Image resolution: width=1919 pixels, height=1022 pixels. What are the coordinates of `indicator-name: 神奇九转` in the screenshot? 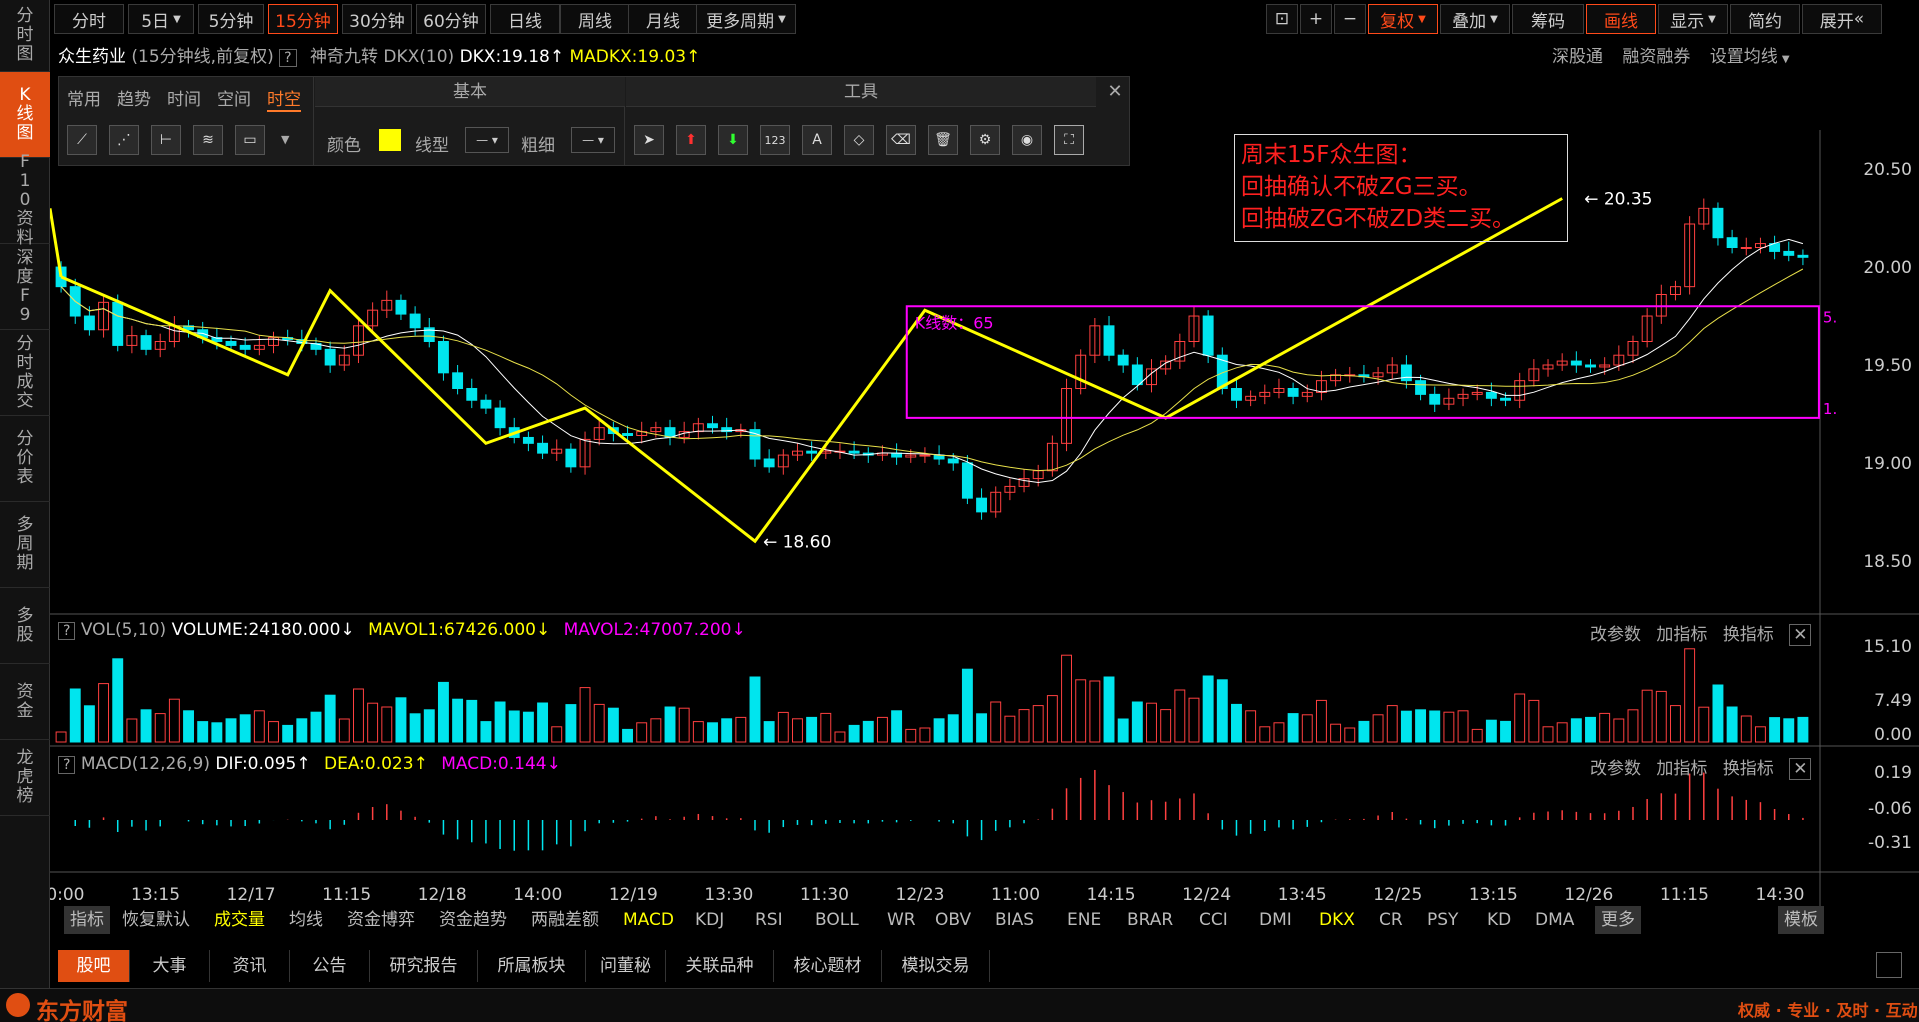 It's located at (344, 57).